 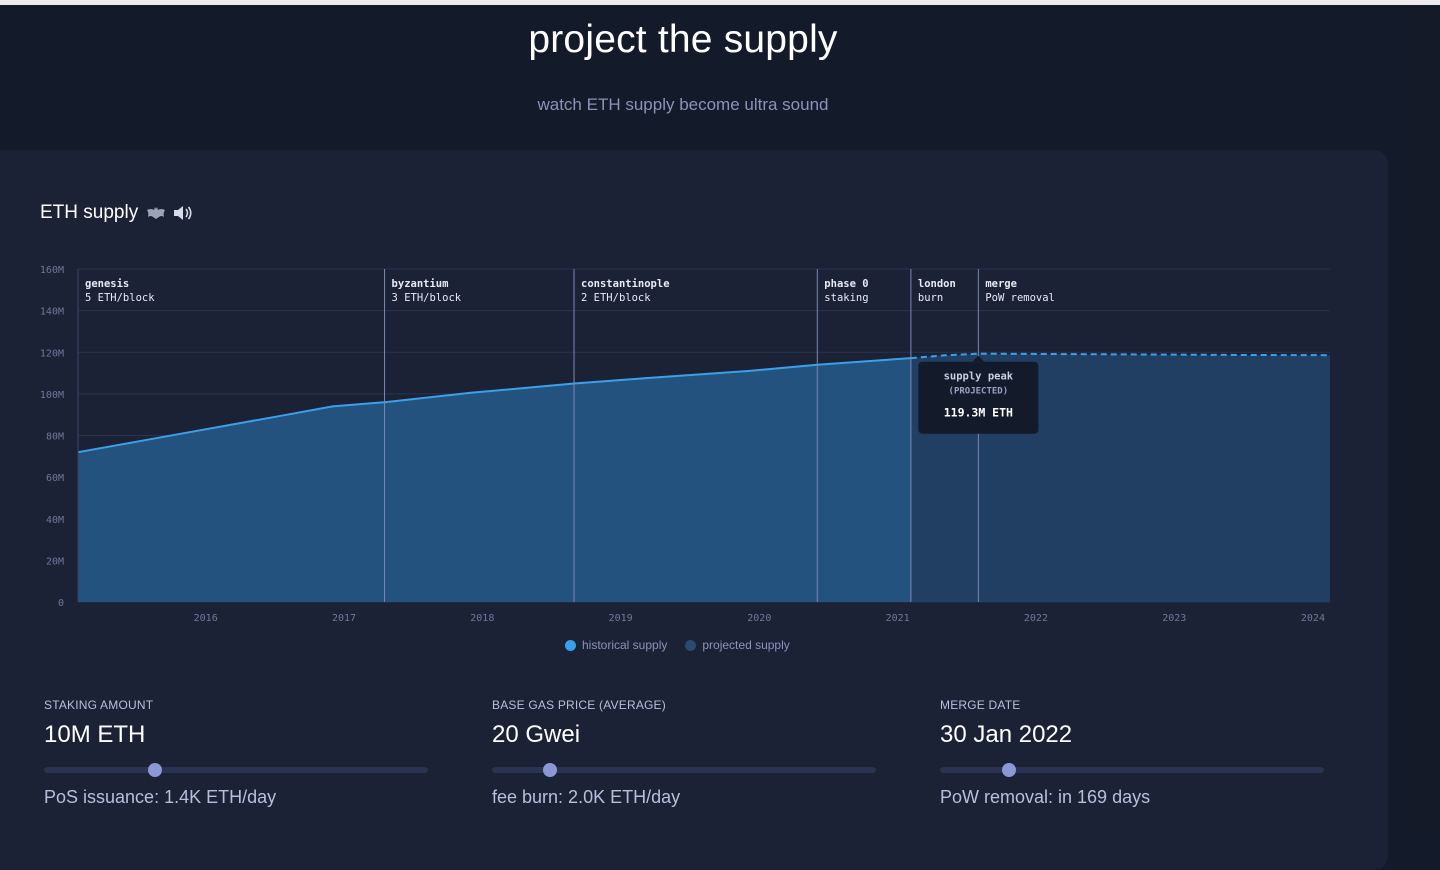 I want to click on legend-label-historical: historical supply, so click(x=625, y=645).